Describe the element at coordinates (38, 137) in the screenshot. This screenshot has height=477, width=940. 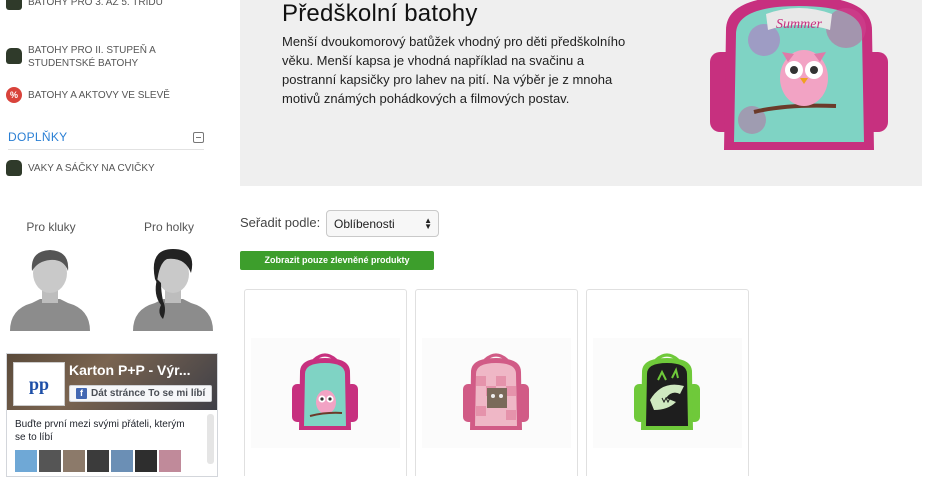
I see `addons-section-title: DOPLŇKY` at that location.